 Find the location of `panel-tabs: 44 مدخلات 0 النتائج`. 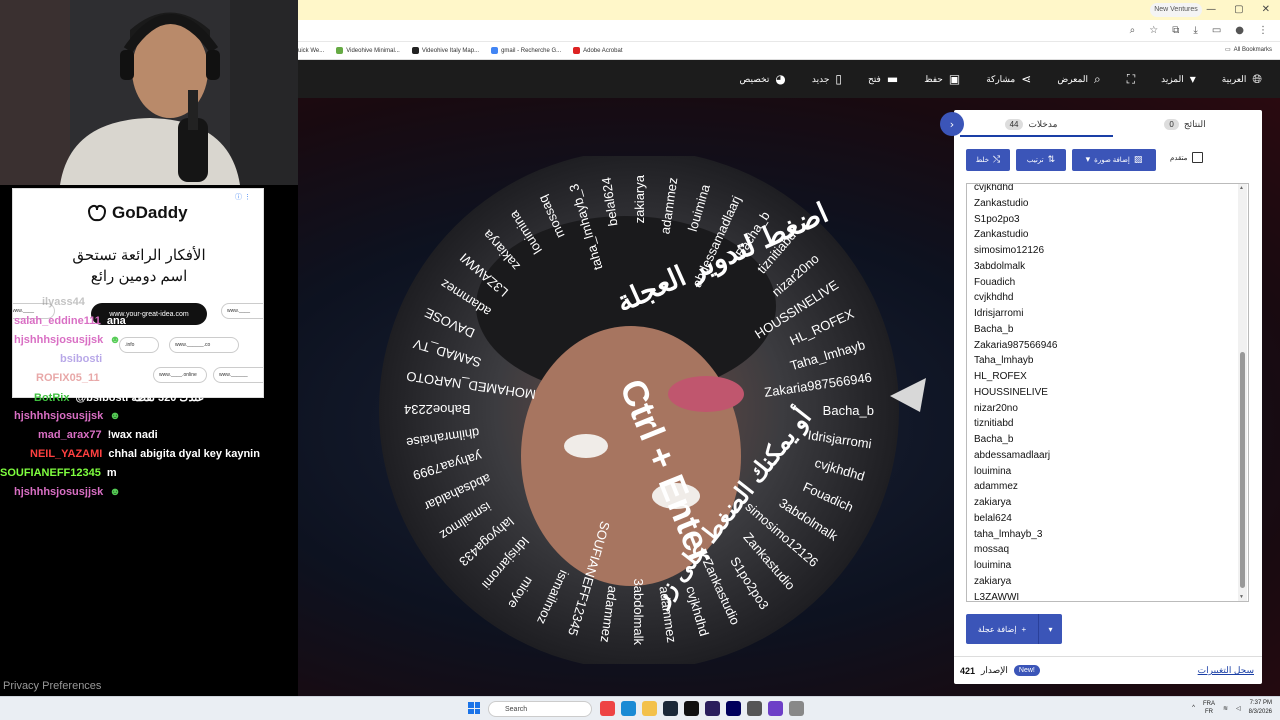

panel-tabs: 44 مدخلات 0 النتائج is located at coordinates (1108, 124).